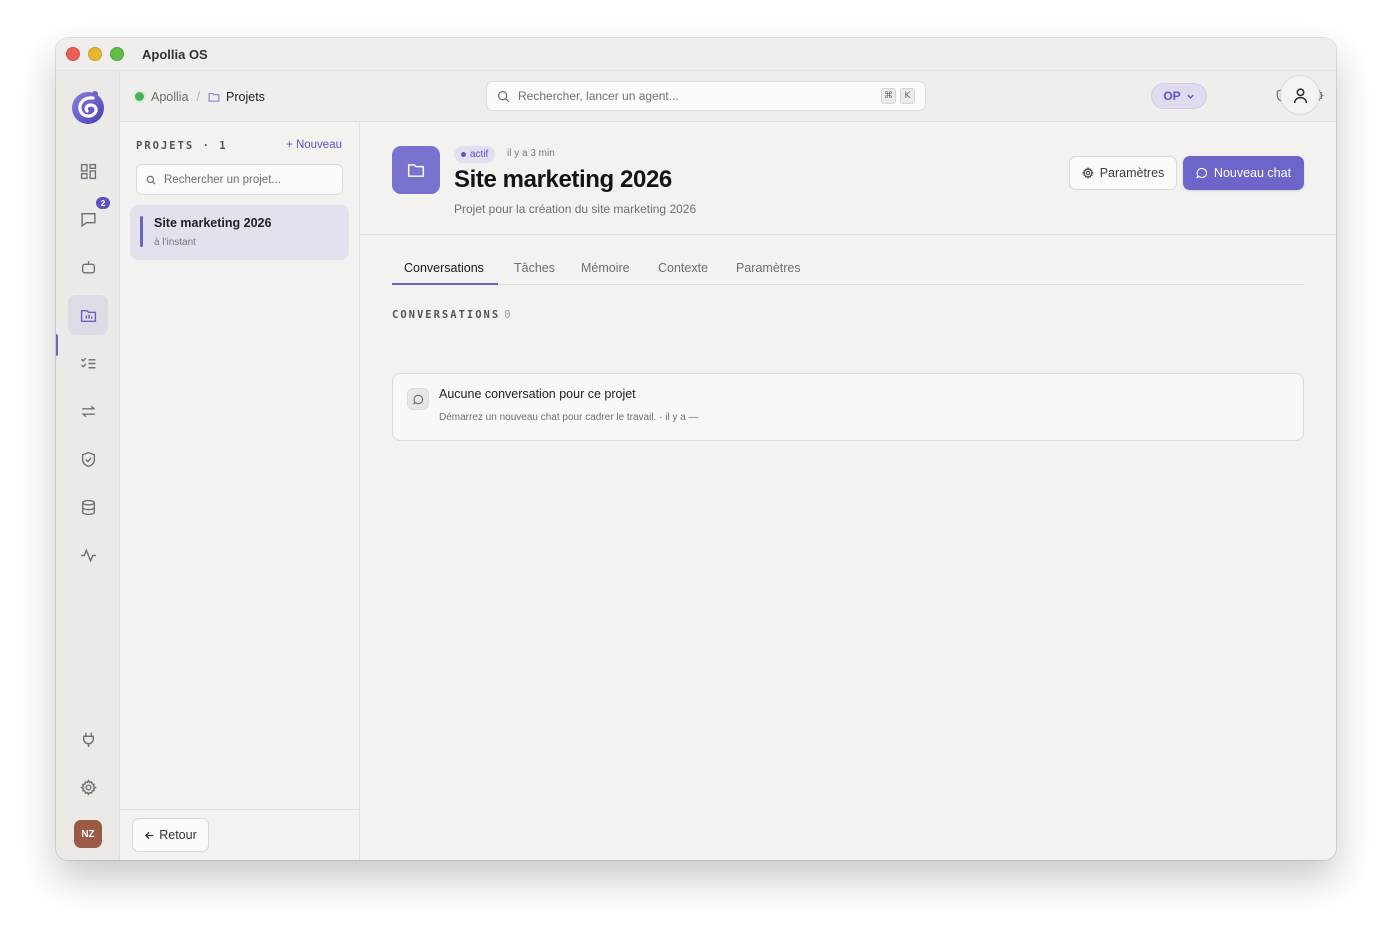 The width and height of the screenshot is (1392, 934). What do you see at coordinates (57, 345) in the screenshot?
I see `rail-active-indicator` at bounding box center [57, 345].